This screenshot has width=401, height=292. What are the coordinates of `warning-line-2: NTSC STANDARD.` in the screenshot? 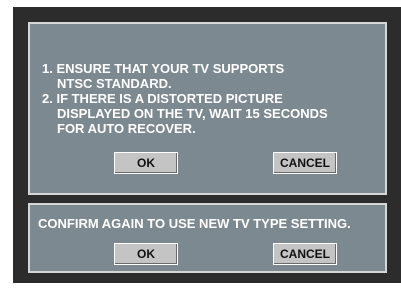 It's located at (114, 83).